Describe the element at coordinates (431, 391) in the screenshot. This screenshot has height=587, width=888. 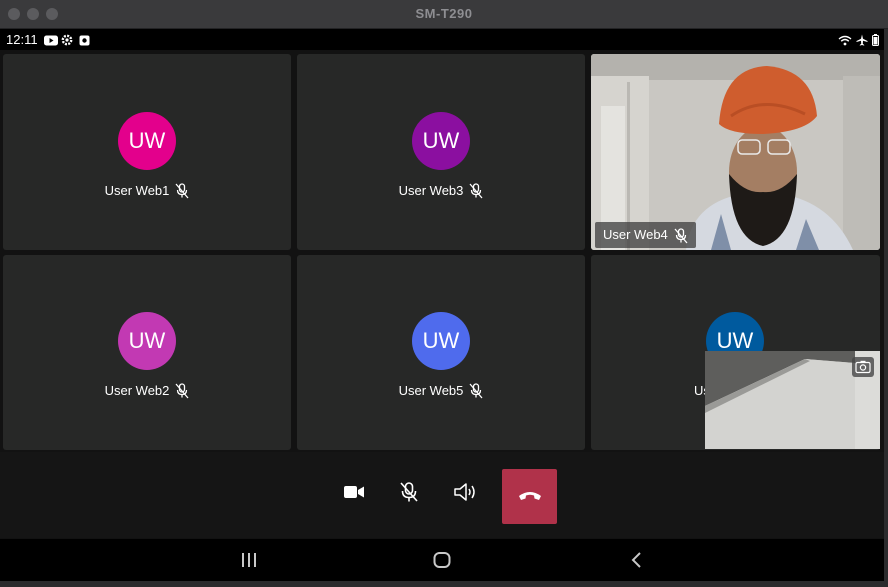
I see `participant-name: User Web5` at that location.